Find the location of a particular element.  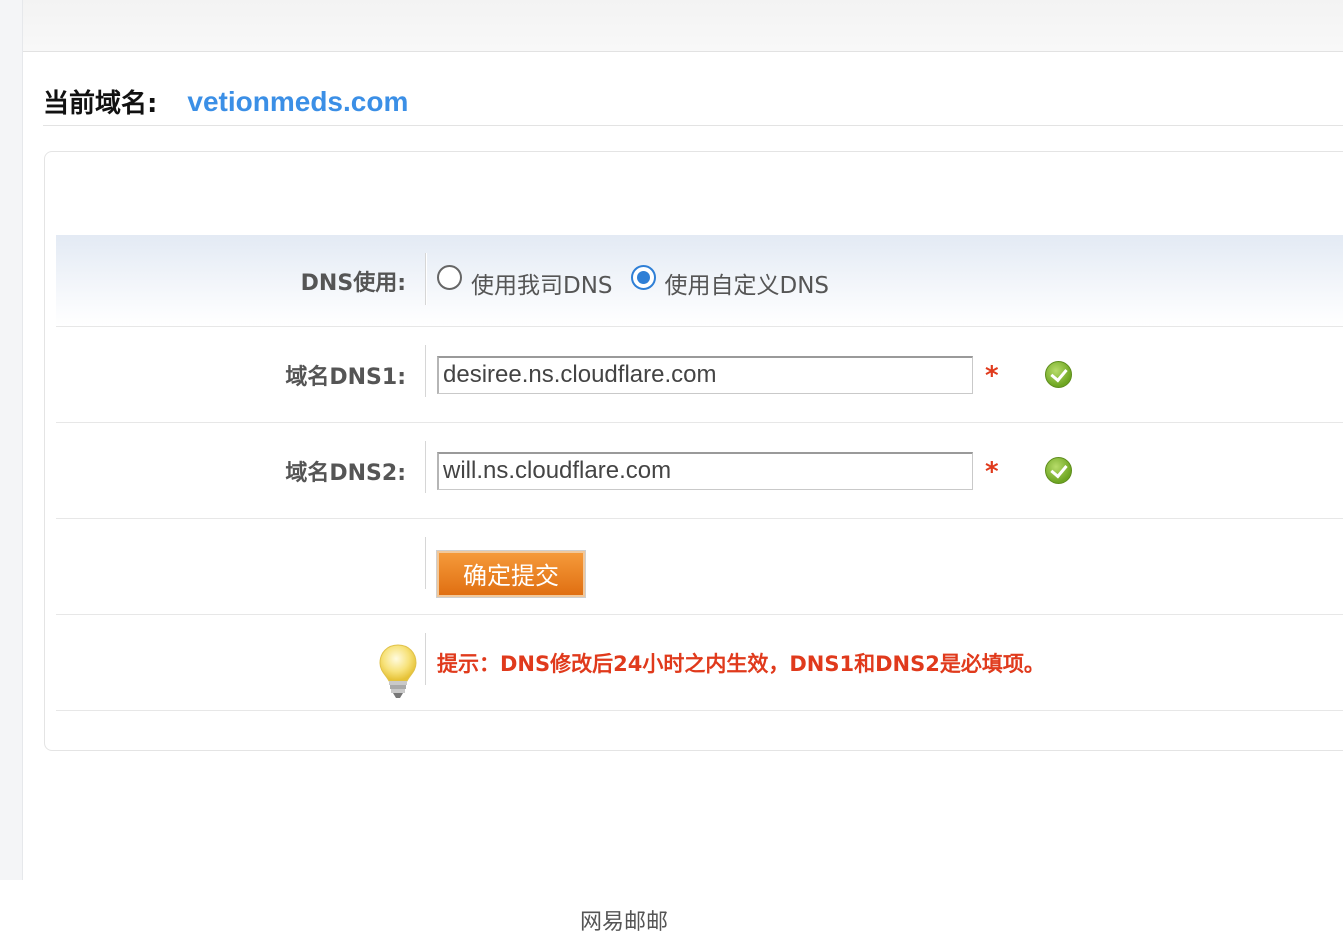

submit-field: 确定提交 is located at coordinates (511, 566).